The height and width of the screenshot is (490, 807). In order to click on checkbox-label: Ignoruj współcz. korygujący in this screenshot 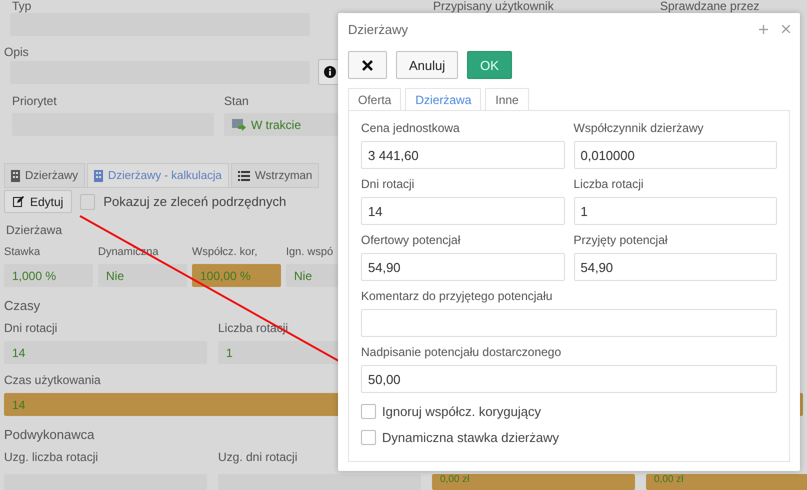, I will do `click(461, 411)`.